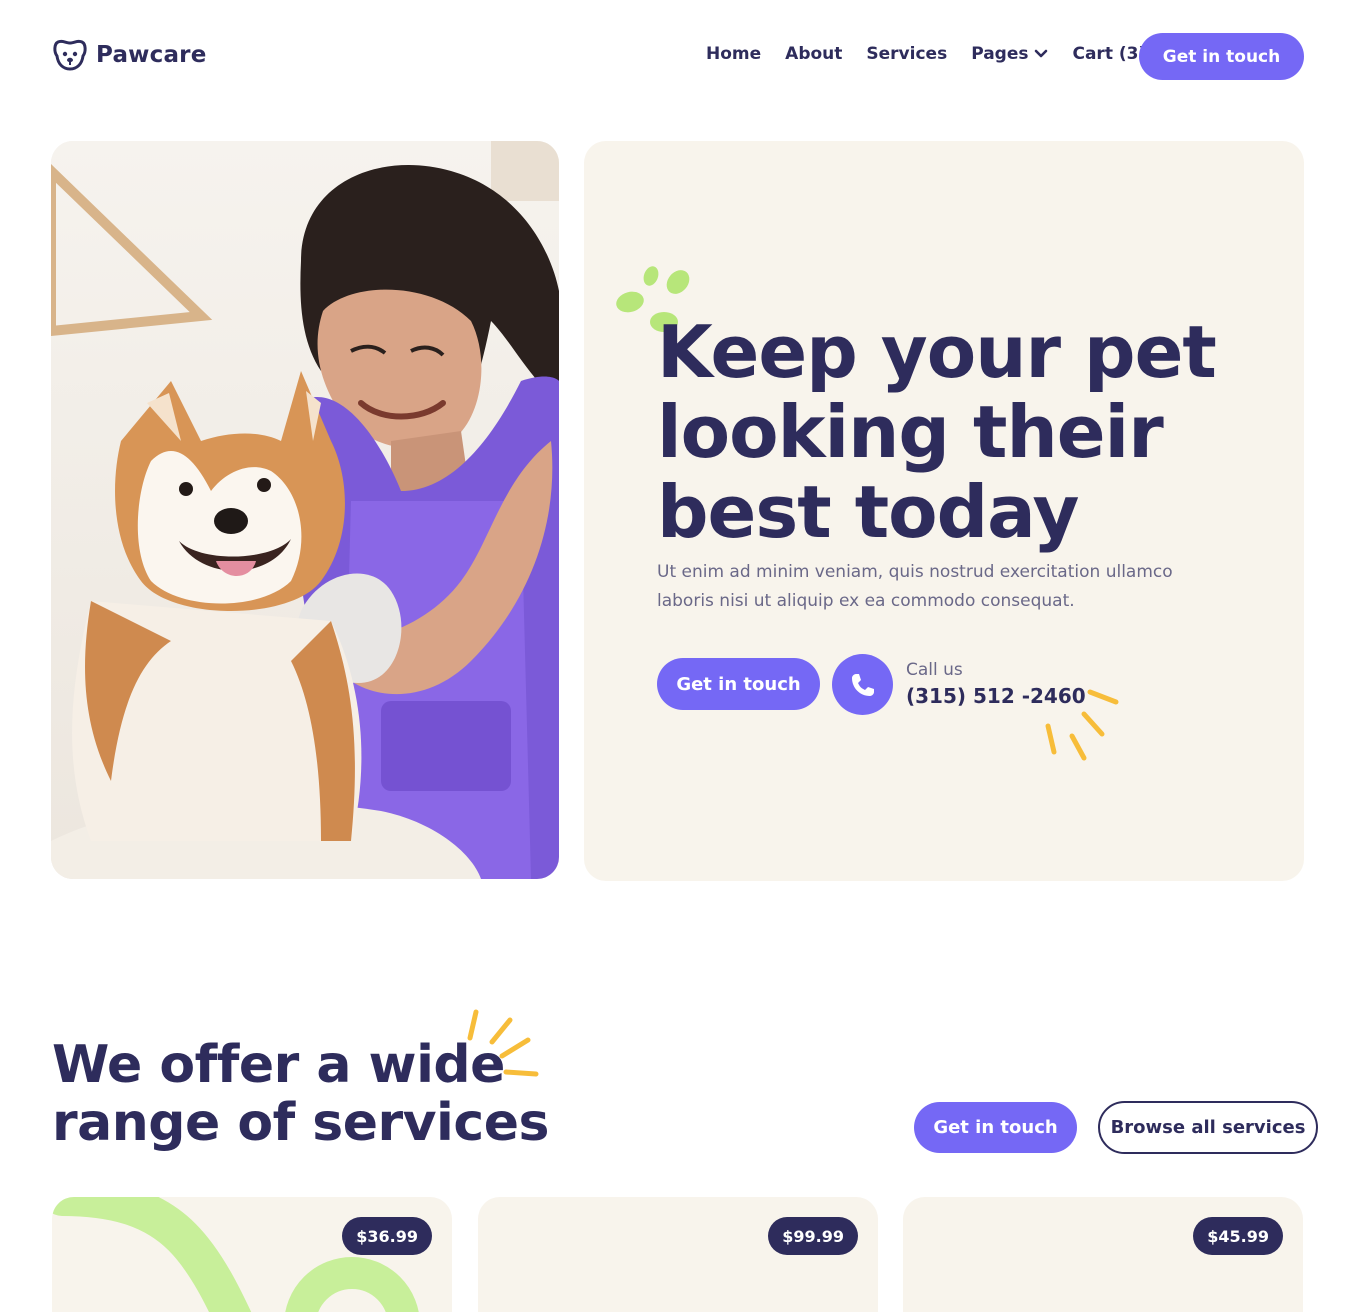 The width and height of the screenshot is (1360, 1312). Describe the element at coordinates (1041, 53) in the screenshot. I see `chevron-down-icon` at that location.